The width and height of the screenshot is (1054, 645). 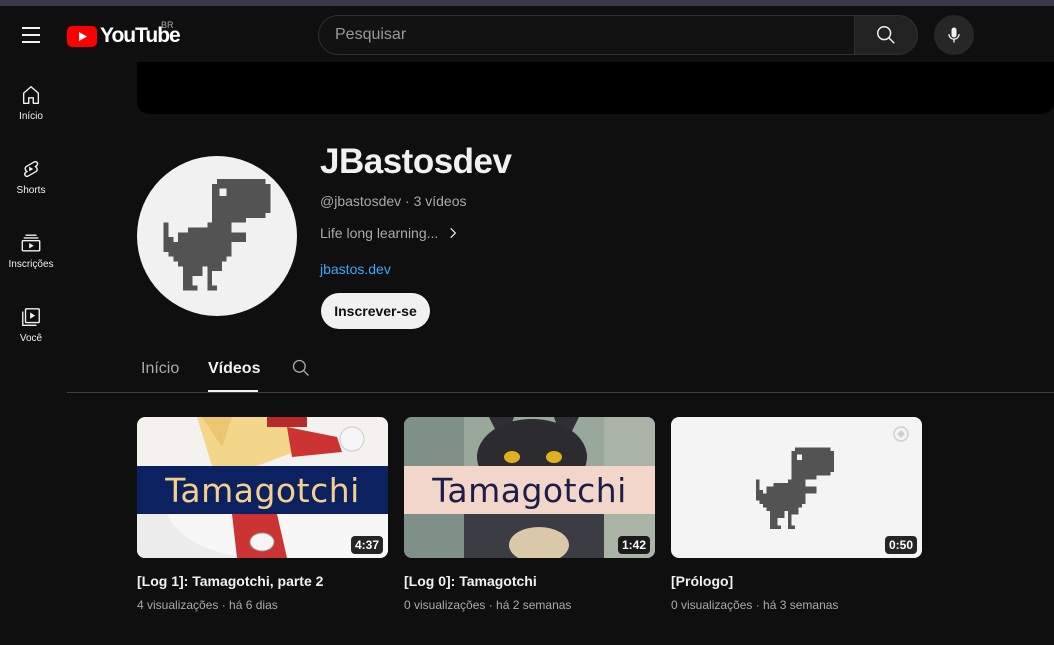 I want to click on subscriptions-icon, so click(x=31, y=243).